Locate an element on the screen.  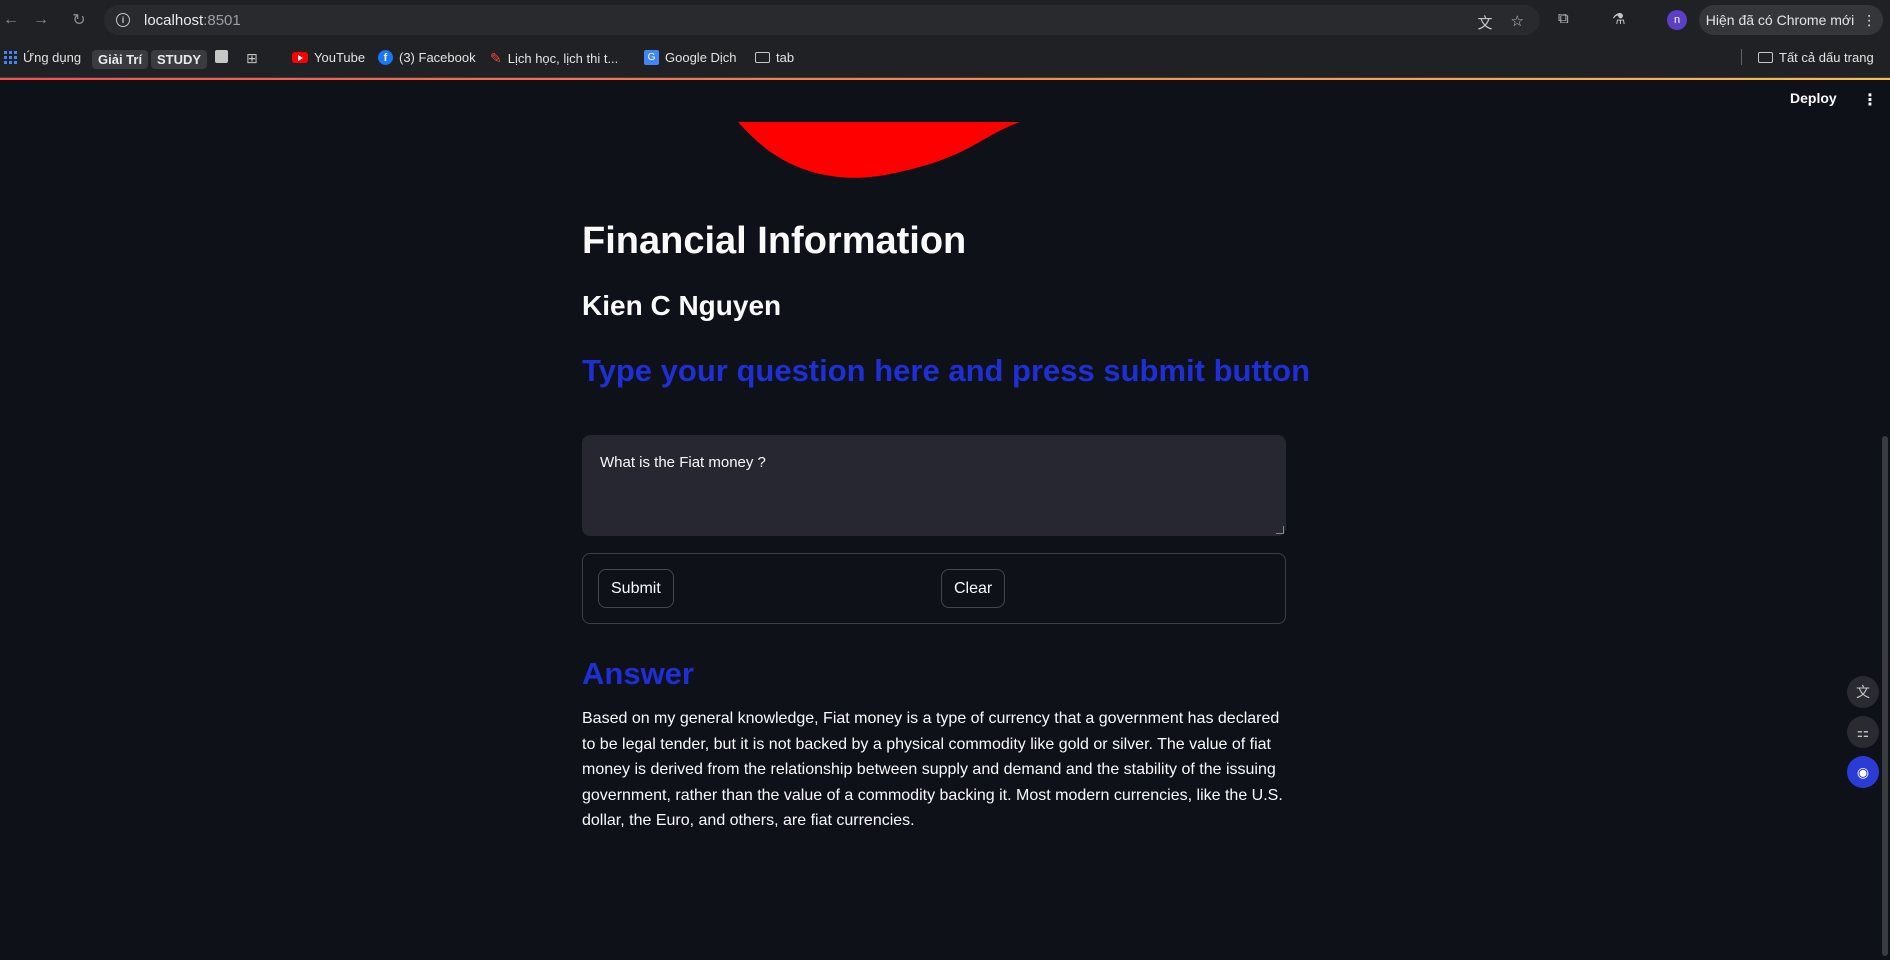
apps-icon: ⚏ is located at coordinates (1863, 732).